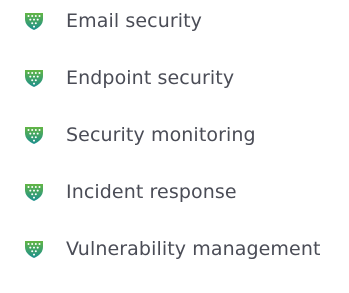 This screenshot has width=349, height=293. I want to click on list-item-label: Email security, so click(134, 21).